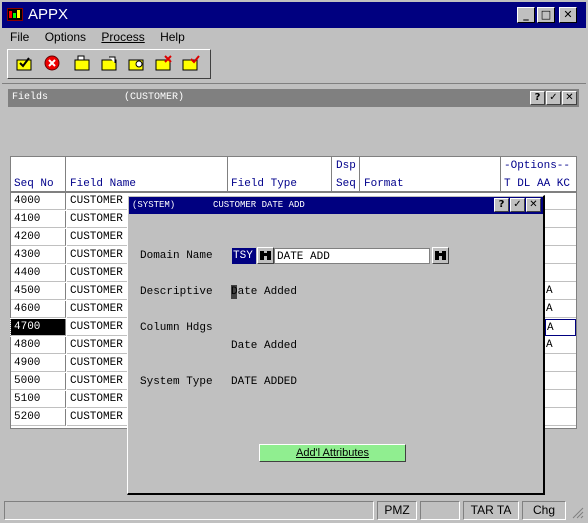 The height and width of the screenshot is (523, 588). I want to click on table-row-seq: 4900, so click(38, 363).